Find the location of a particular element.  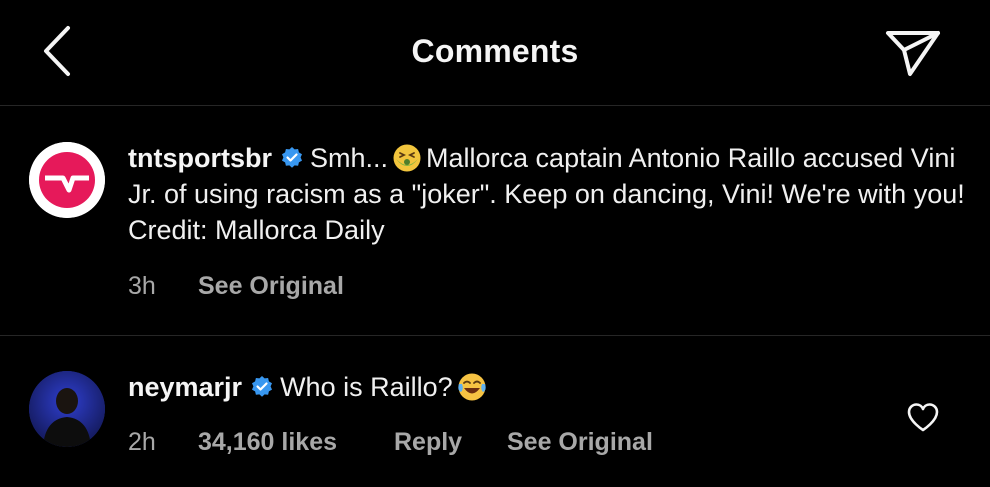

heart-icon is located at coordinates (923, 417).